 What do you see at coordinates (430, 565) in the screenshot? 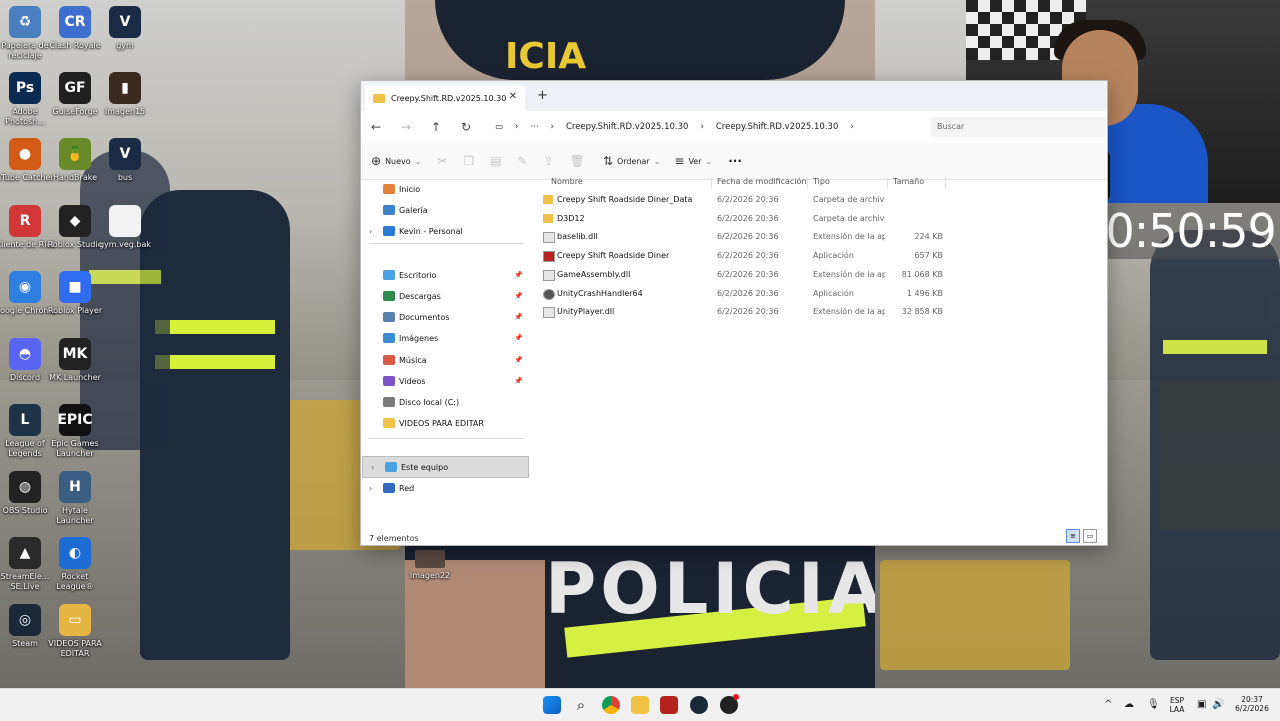
I see `desktop-icon-imagen22: Imagen22` at bounding box center [430, 565].